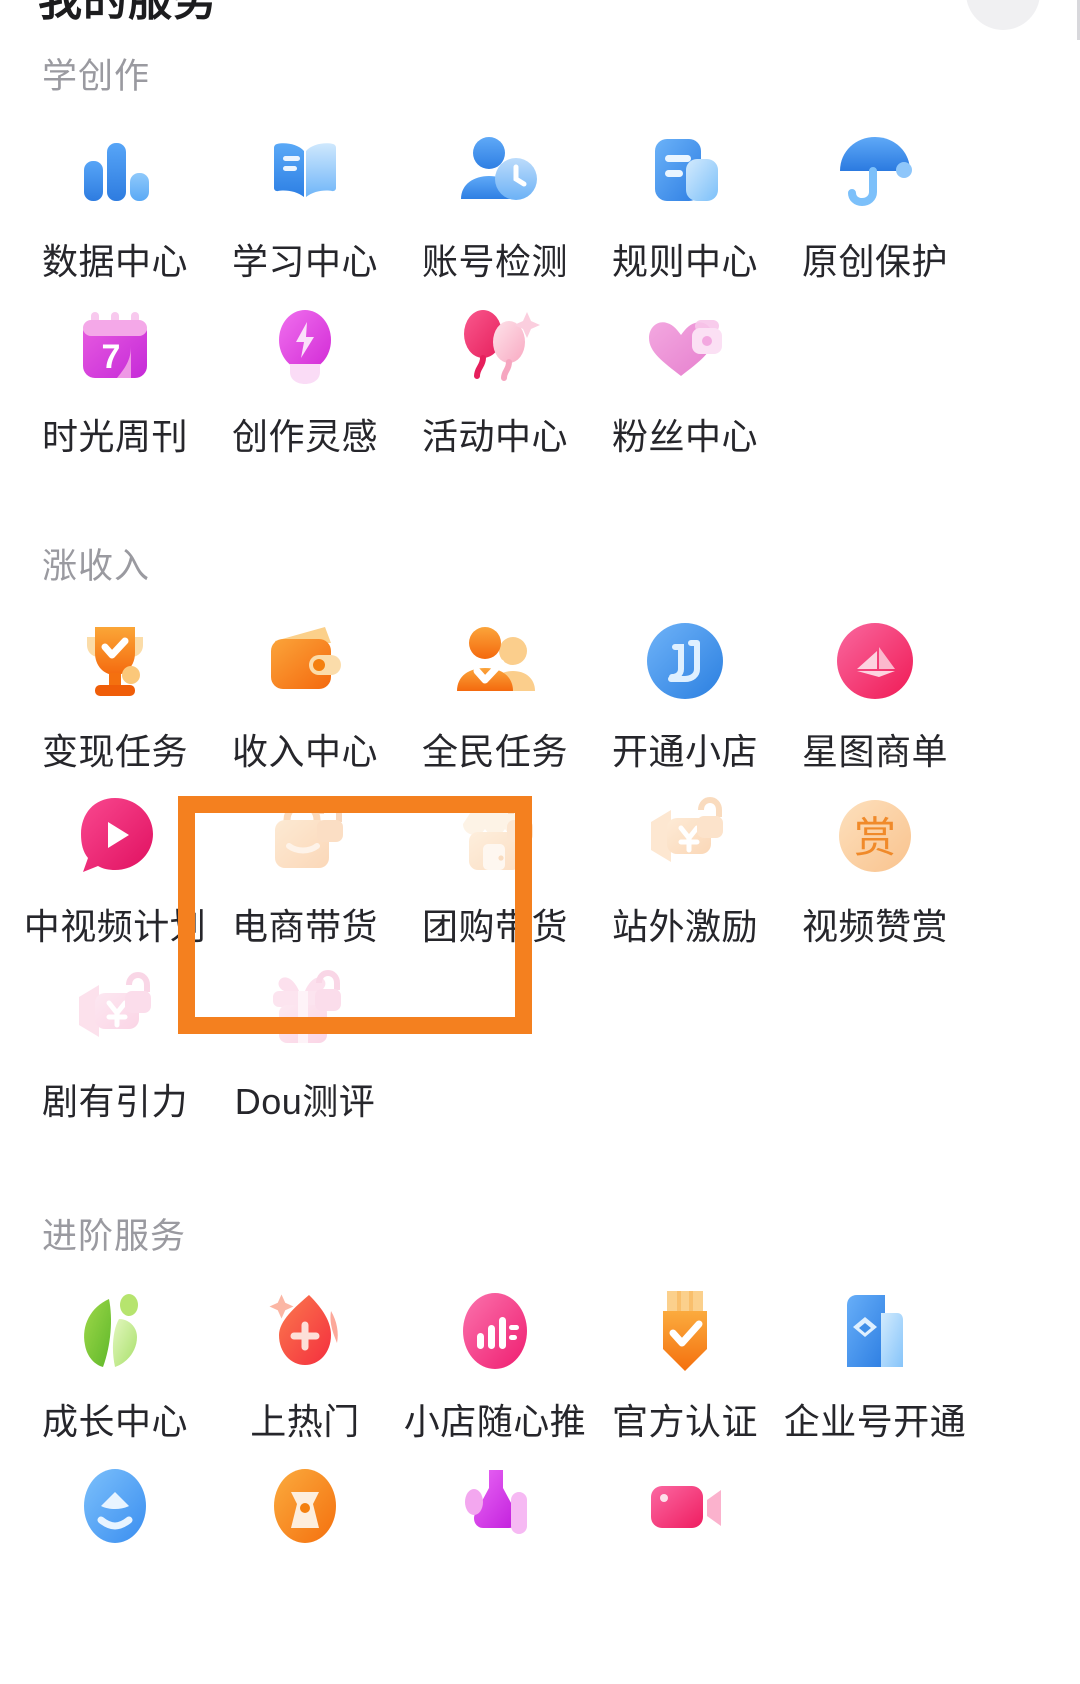 The height and width of the screenshot is (1684, 1080). I want to click on page-header: 我的服务, so click(540, 15).